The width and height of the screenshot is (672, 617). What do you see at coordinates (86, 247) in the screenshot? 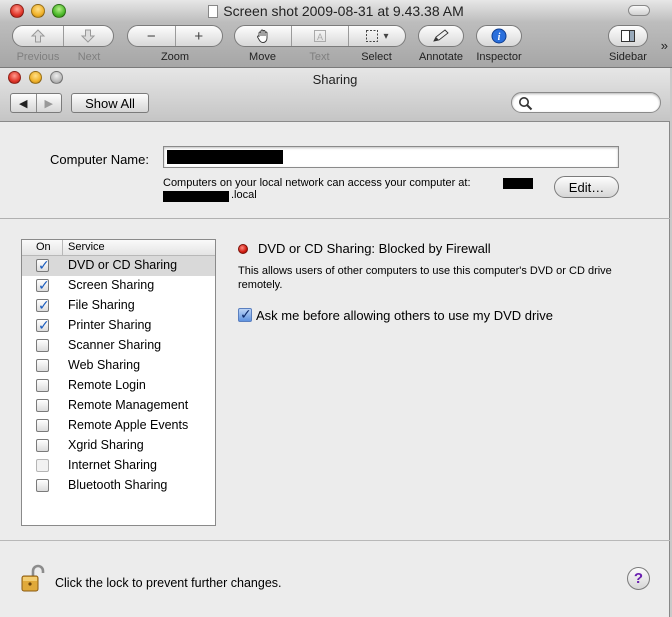
I see `column-header-service: Service` at bounding box center [86, 247].